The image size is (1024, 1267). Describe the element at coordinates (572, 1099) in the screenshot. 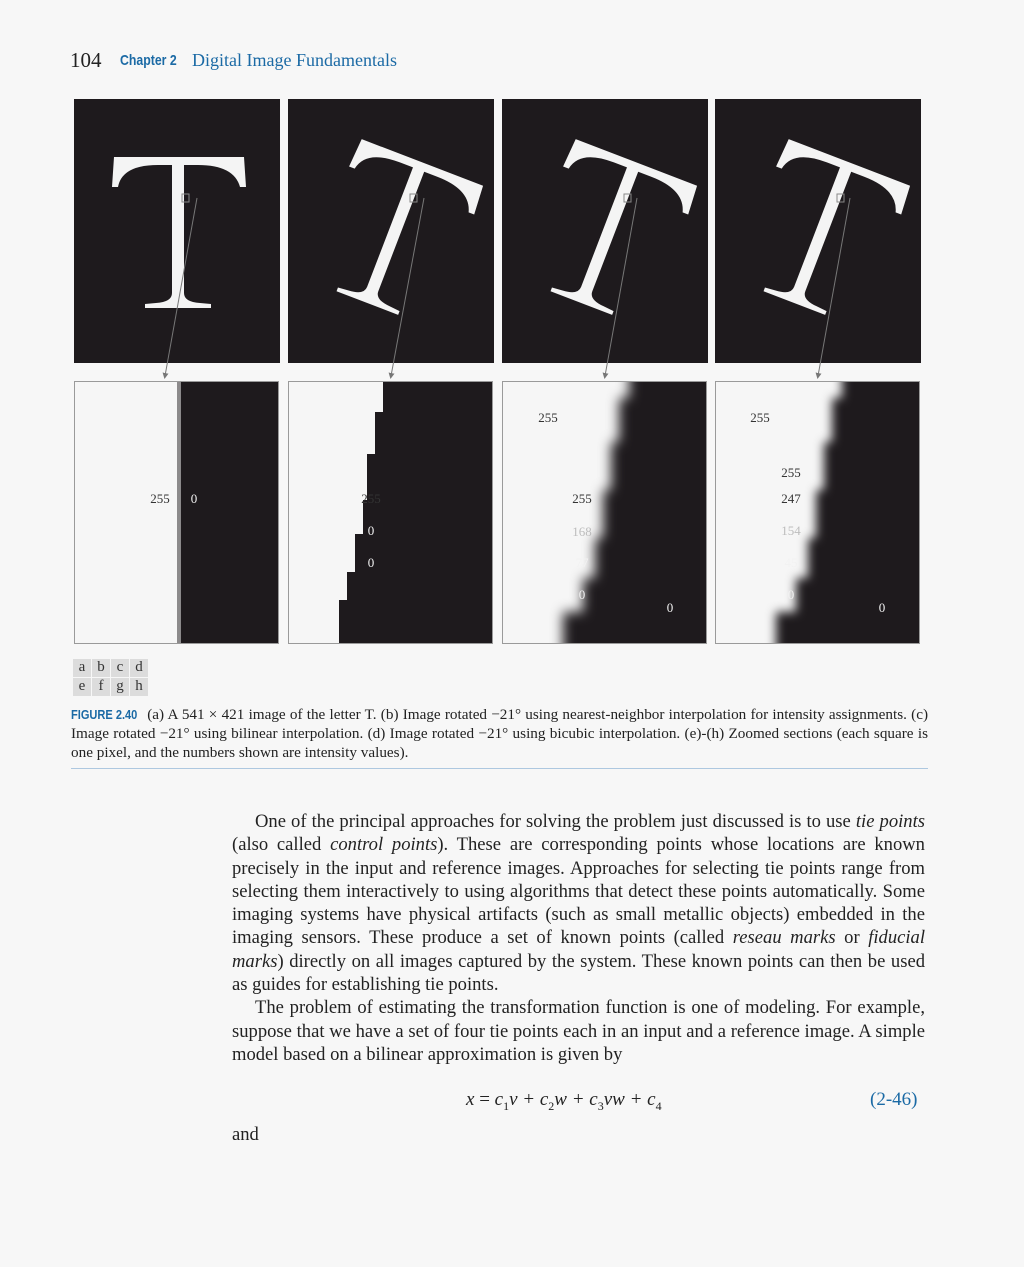

I see `eq-part: w +` at that location.